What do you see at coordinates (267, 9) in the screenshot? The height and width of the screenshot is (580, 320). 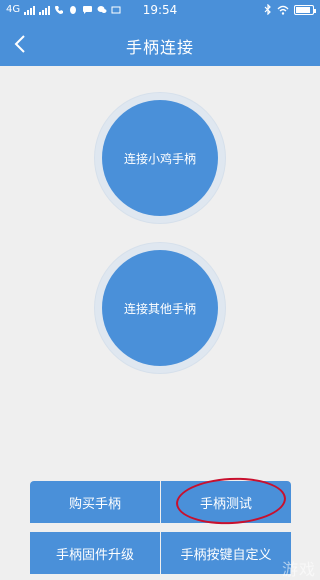 I see `bluetooth-icon` at bounding box center [267, 9].